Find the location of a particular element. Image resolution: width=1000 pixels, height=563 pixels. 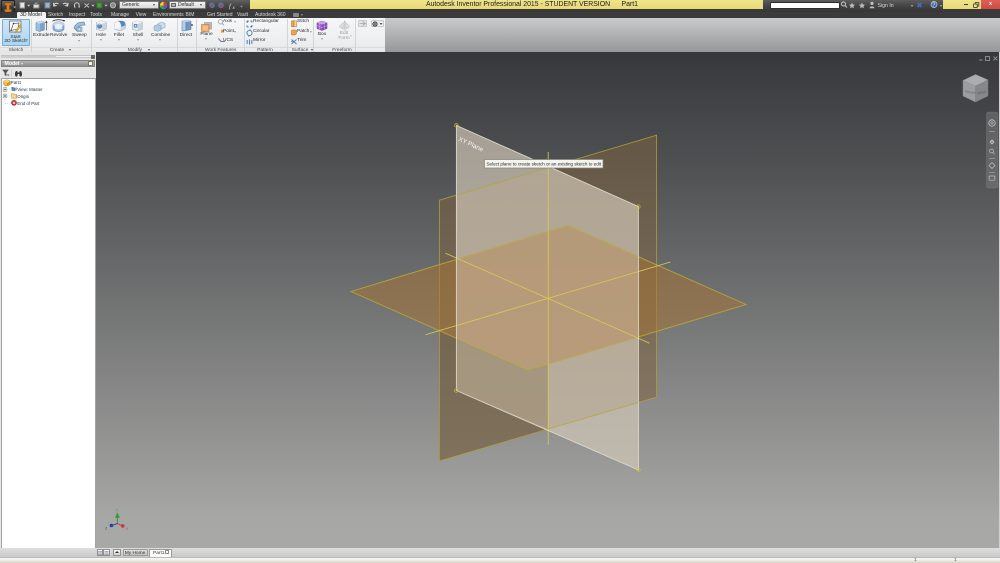

svg-text: Sign In is located at coordinates (886, 6).